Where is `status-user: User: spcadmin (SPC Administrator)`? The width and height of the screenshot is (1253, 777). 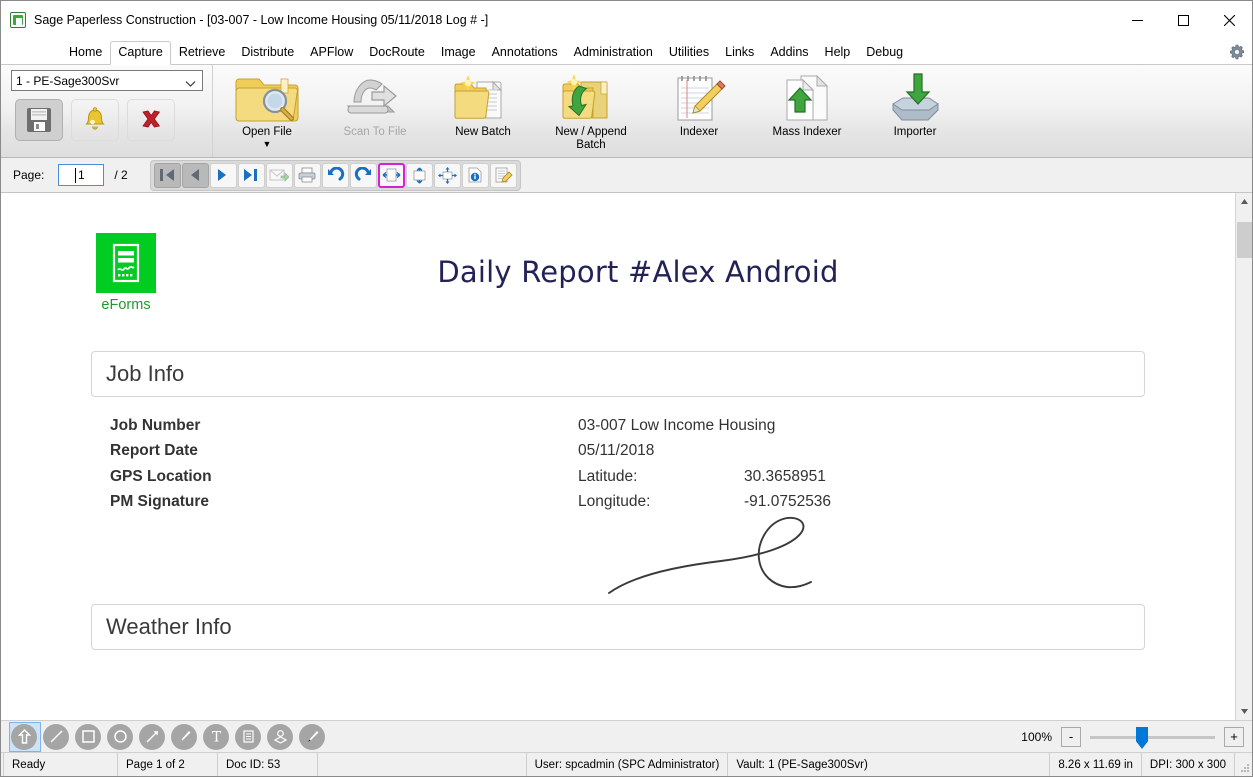 status-user: User: spcadmin (SPC Administrator) is located at coordinates (628, 764).